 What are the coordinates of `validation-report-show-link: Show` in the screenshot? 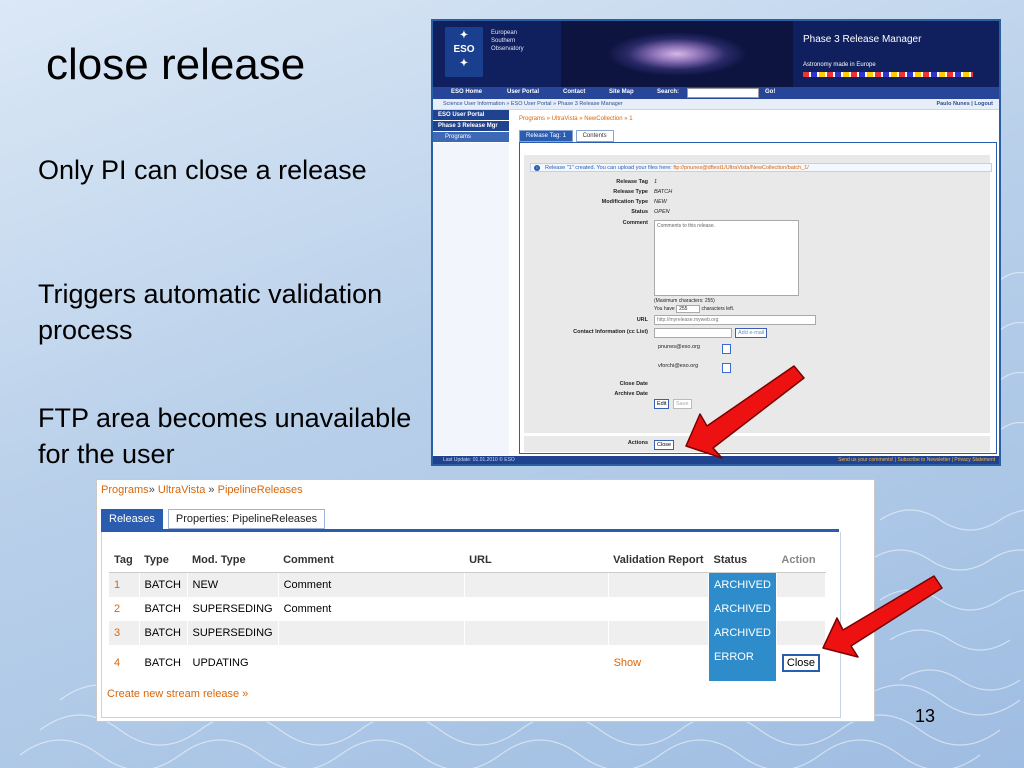 It's located at (659, 663).